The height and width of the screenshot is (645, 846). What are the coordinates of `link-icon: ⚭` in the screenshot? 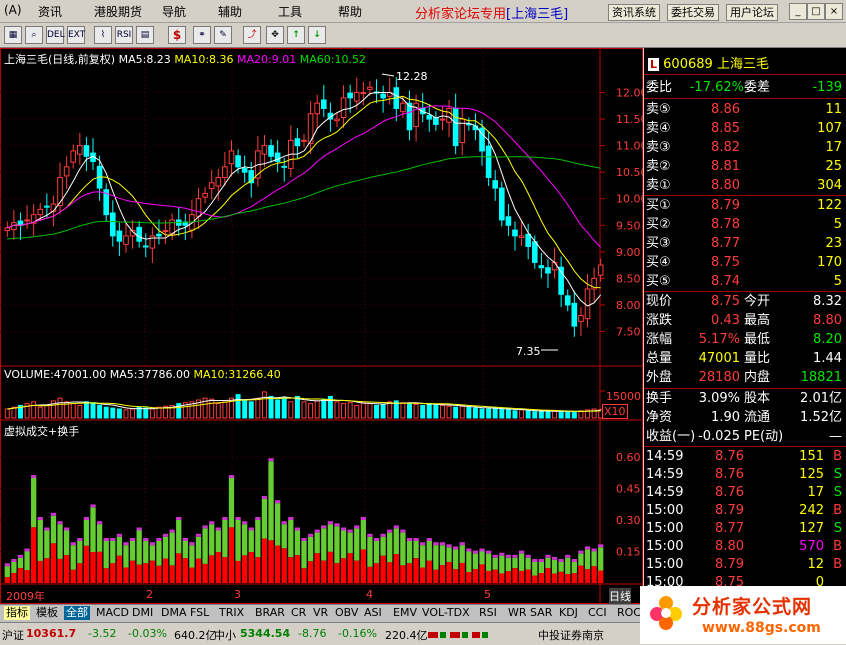 It's located at (202, 35).